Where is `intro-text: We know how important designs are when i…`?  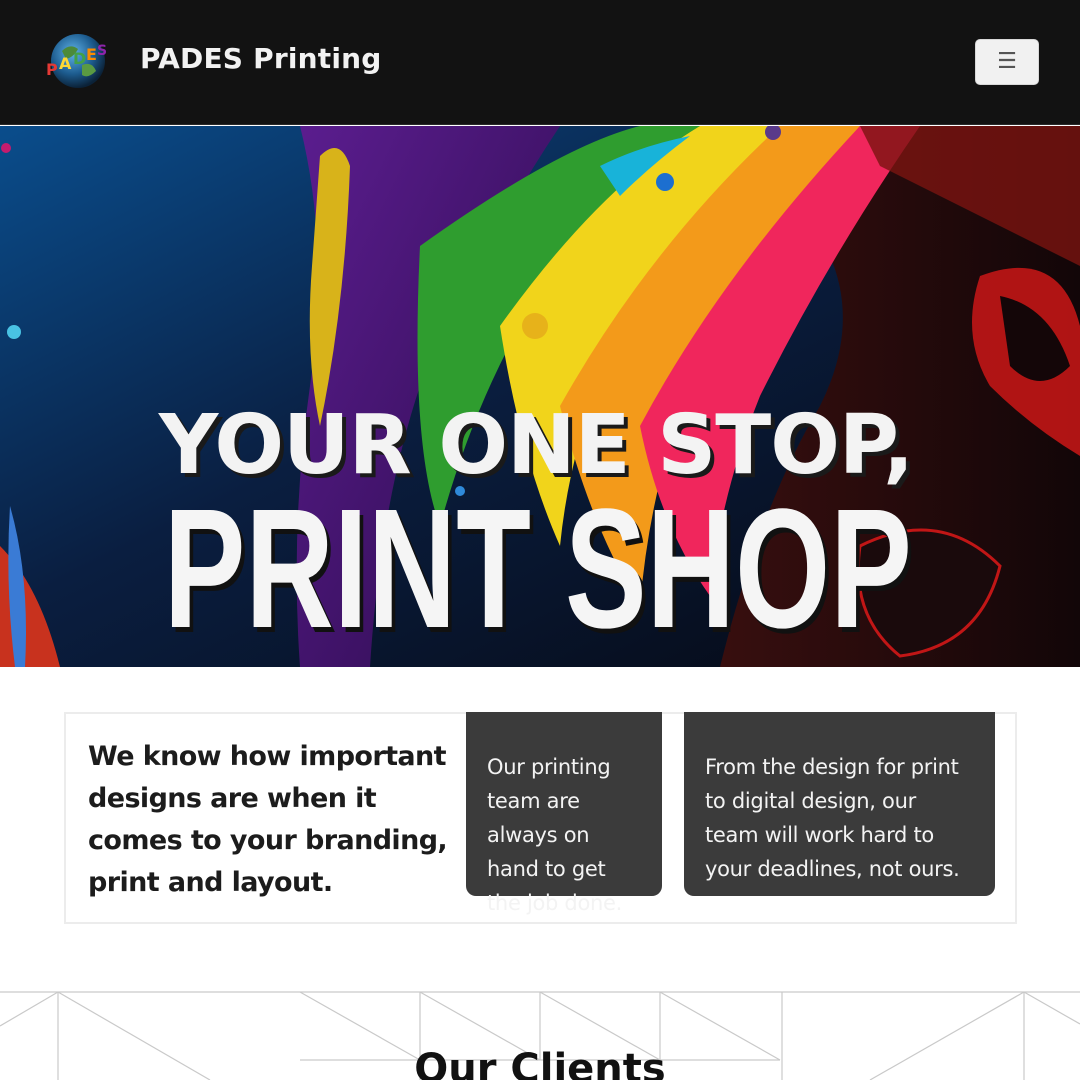
intro-text: We know how important designs are when i… is located at coordinates (268, 819).